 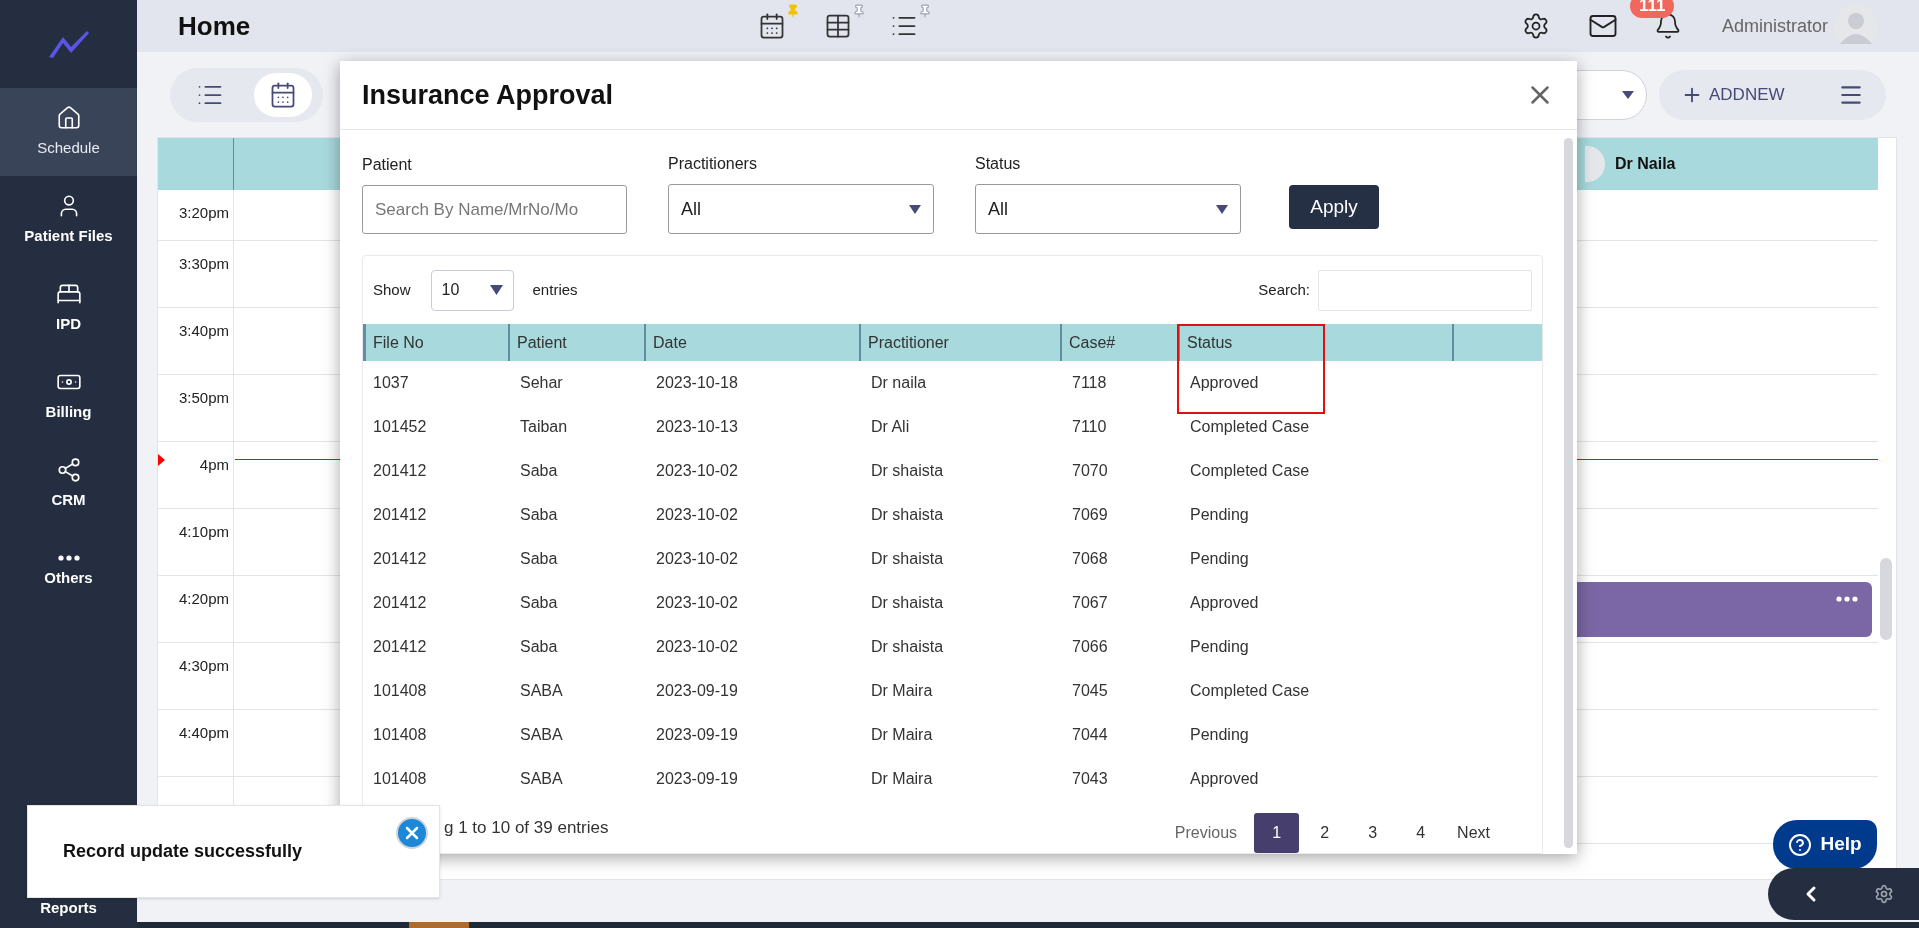 What do you see at coordinates (472, 290) in the screenshot?
I see `page-size-select: 10` at bounding box center [472, 290].